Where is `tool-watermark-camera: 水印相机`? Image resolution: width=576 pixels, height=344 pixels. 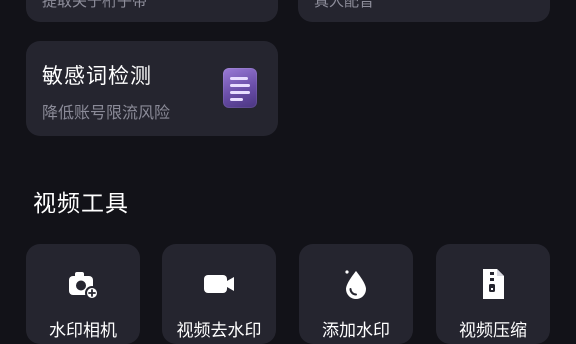
tool-watermark-camera: 水印相机 is located at coordinates (83, 294).